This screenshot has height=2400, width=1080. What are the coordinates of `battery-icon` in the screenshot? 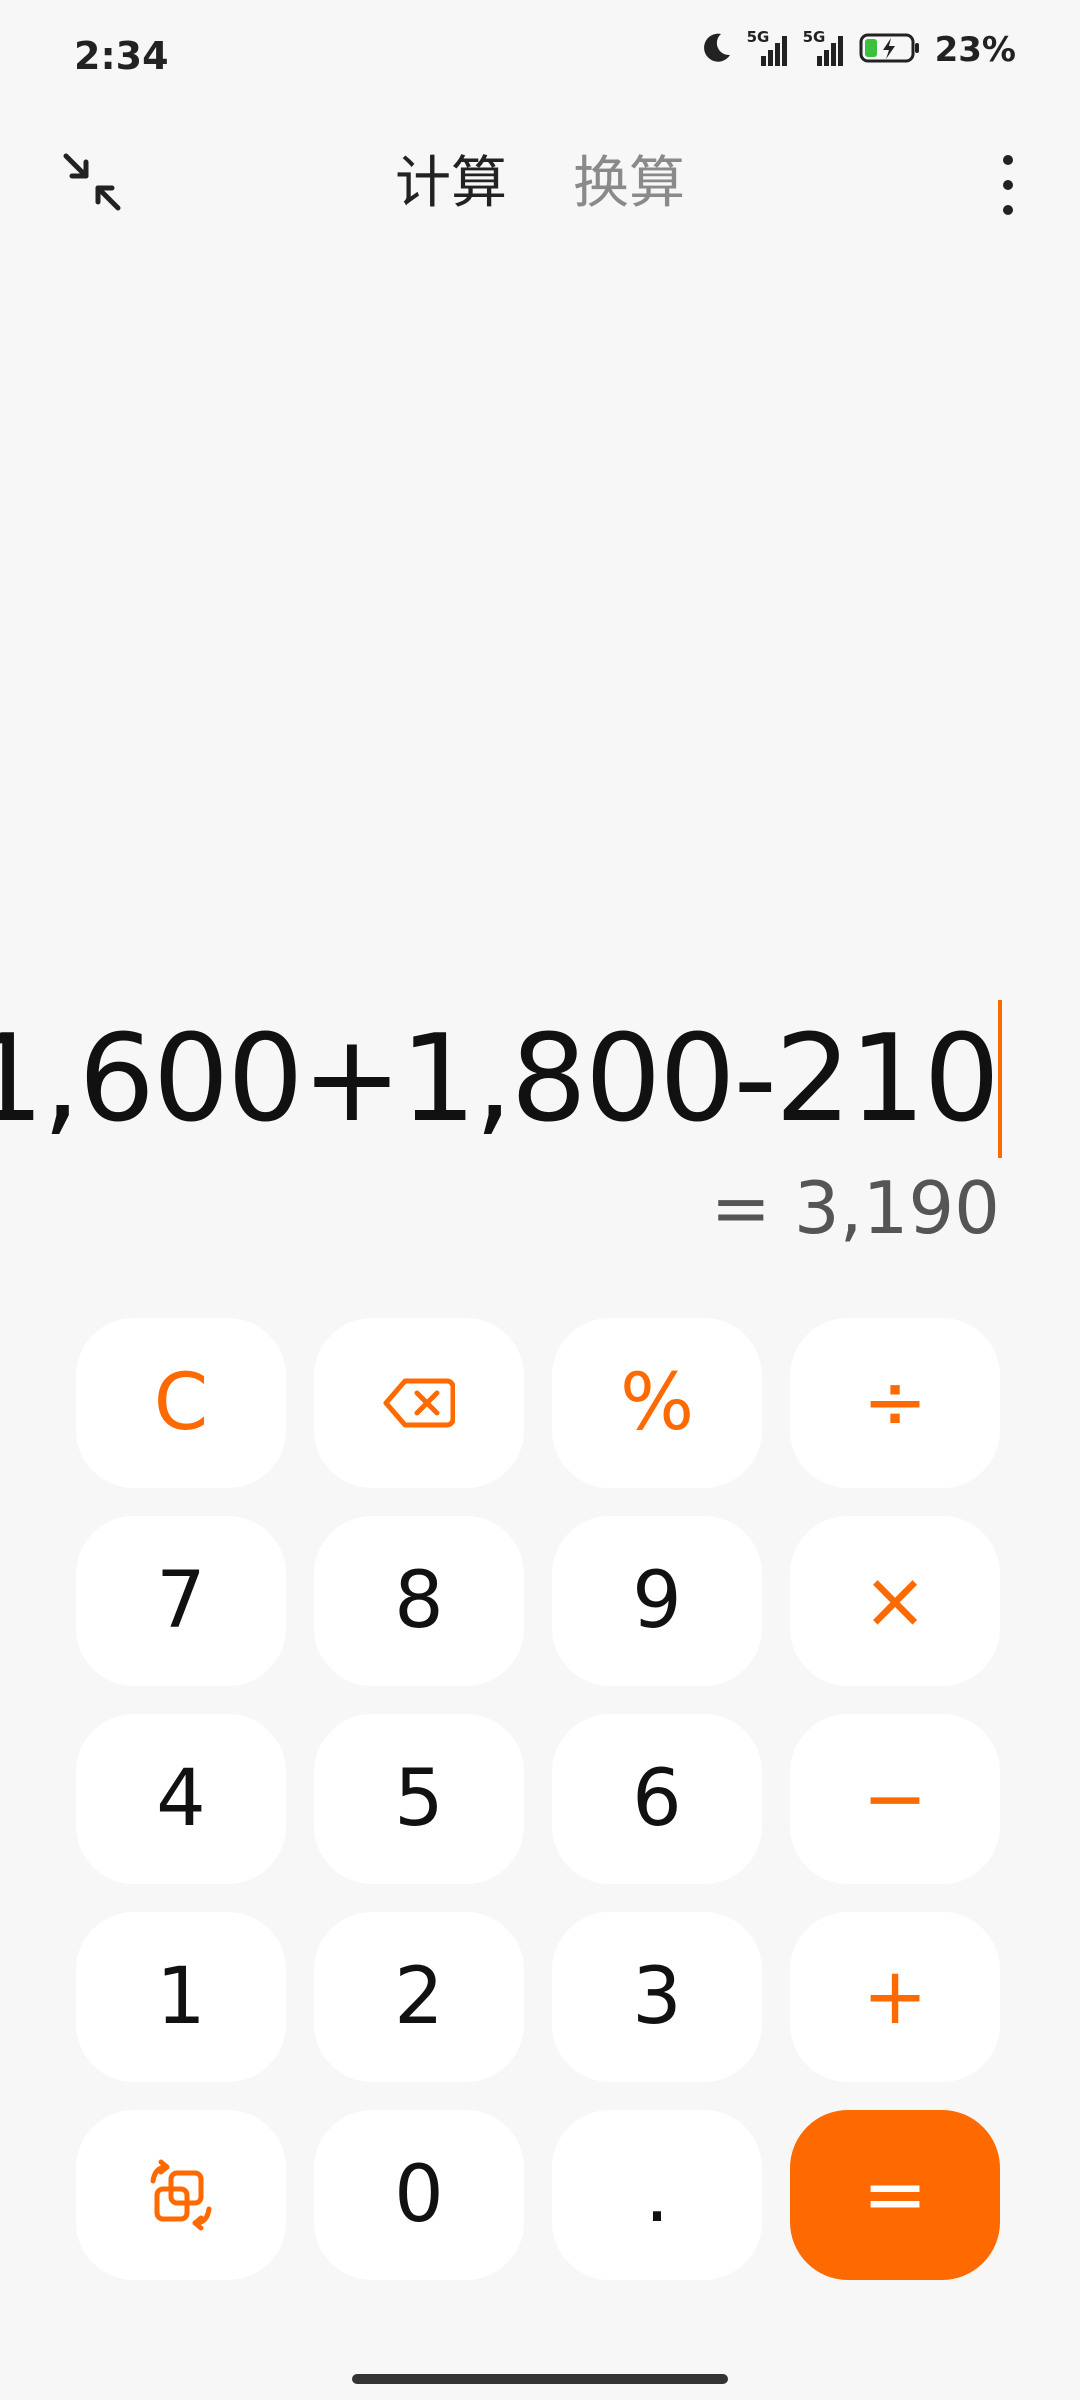 It's located at (890, 50).